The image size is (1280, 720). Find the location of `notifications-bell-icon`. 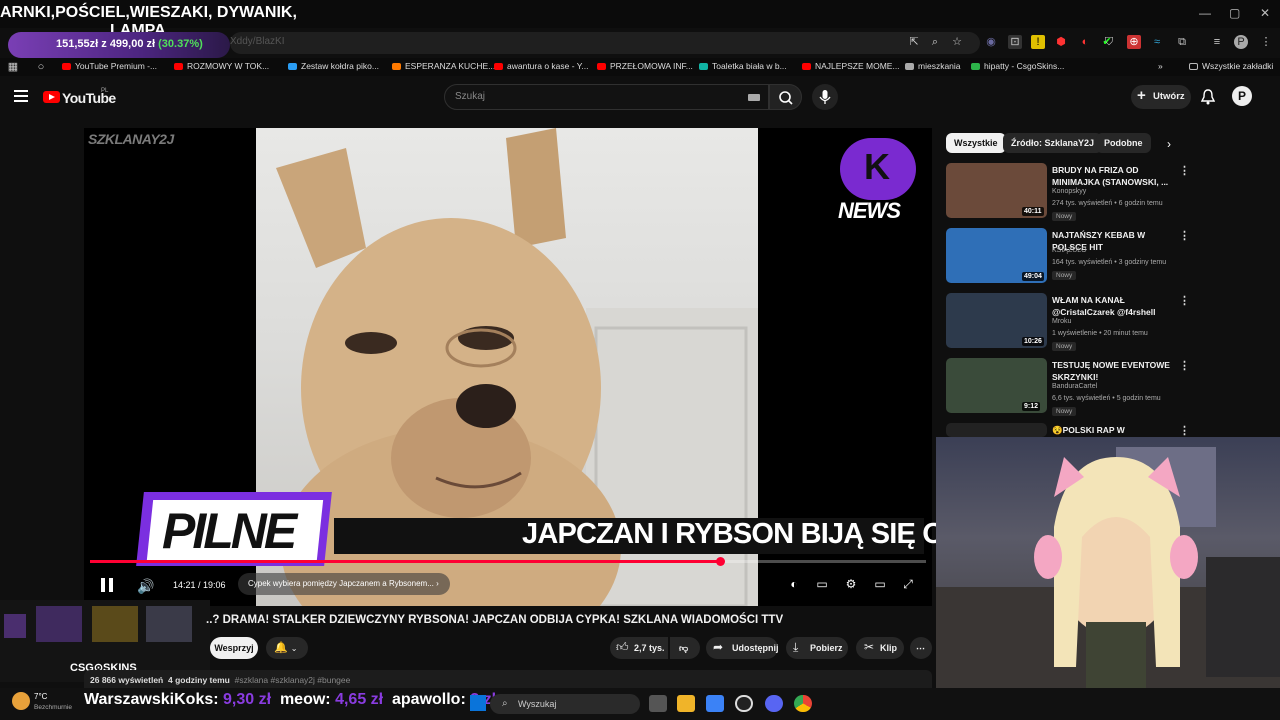

notifications-bell-icon is located at coordinates (1208, 97).